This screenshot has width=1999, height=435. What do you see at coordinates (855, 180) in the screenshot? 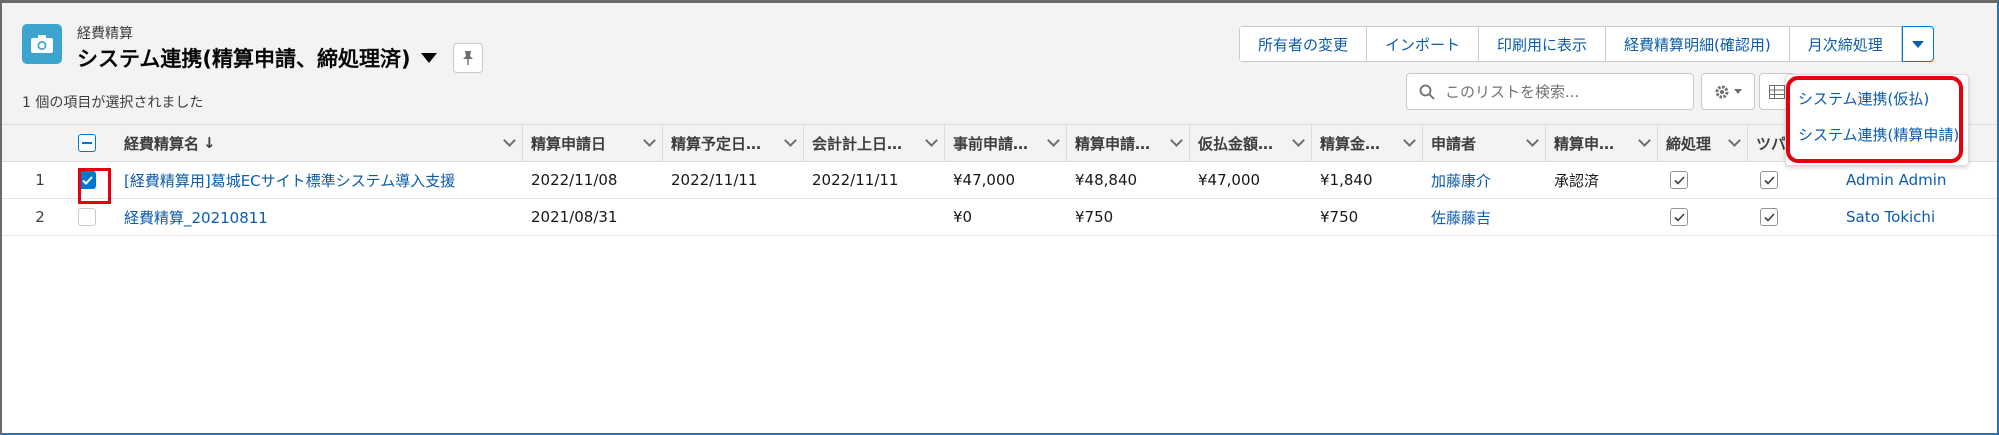
I see `account-date-cell: 2022/11/11` at bounding box center [855, 180].